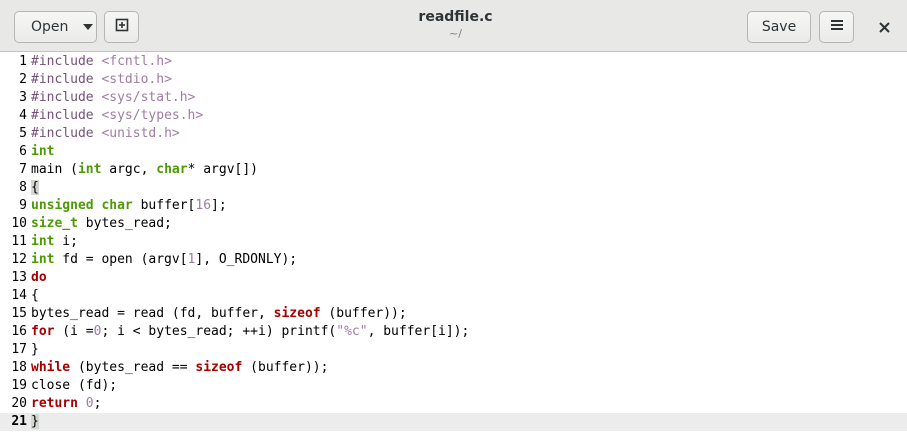 This screenshot has width=907, height=436. Describe the element at coordinates (19, 385) in the screenshot. I see `line-number: 19` at that location.